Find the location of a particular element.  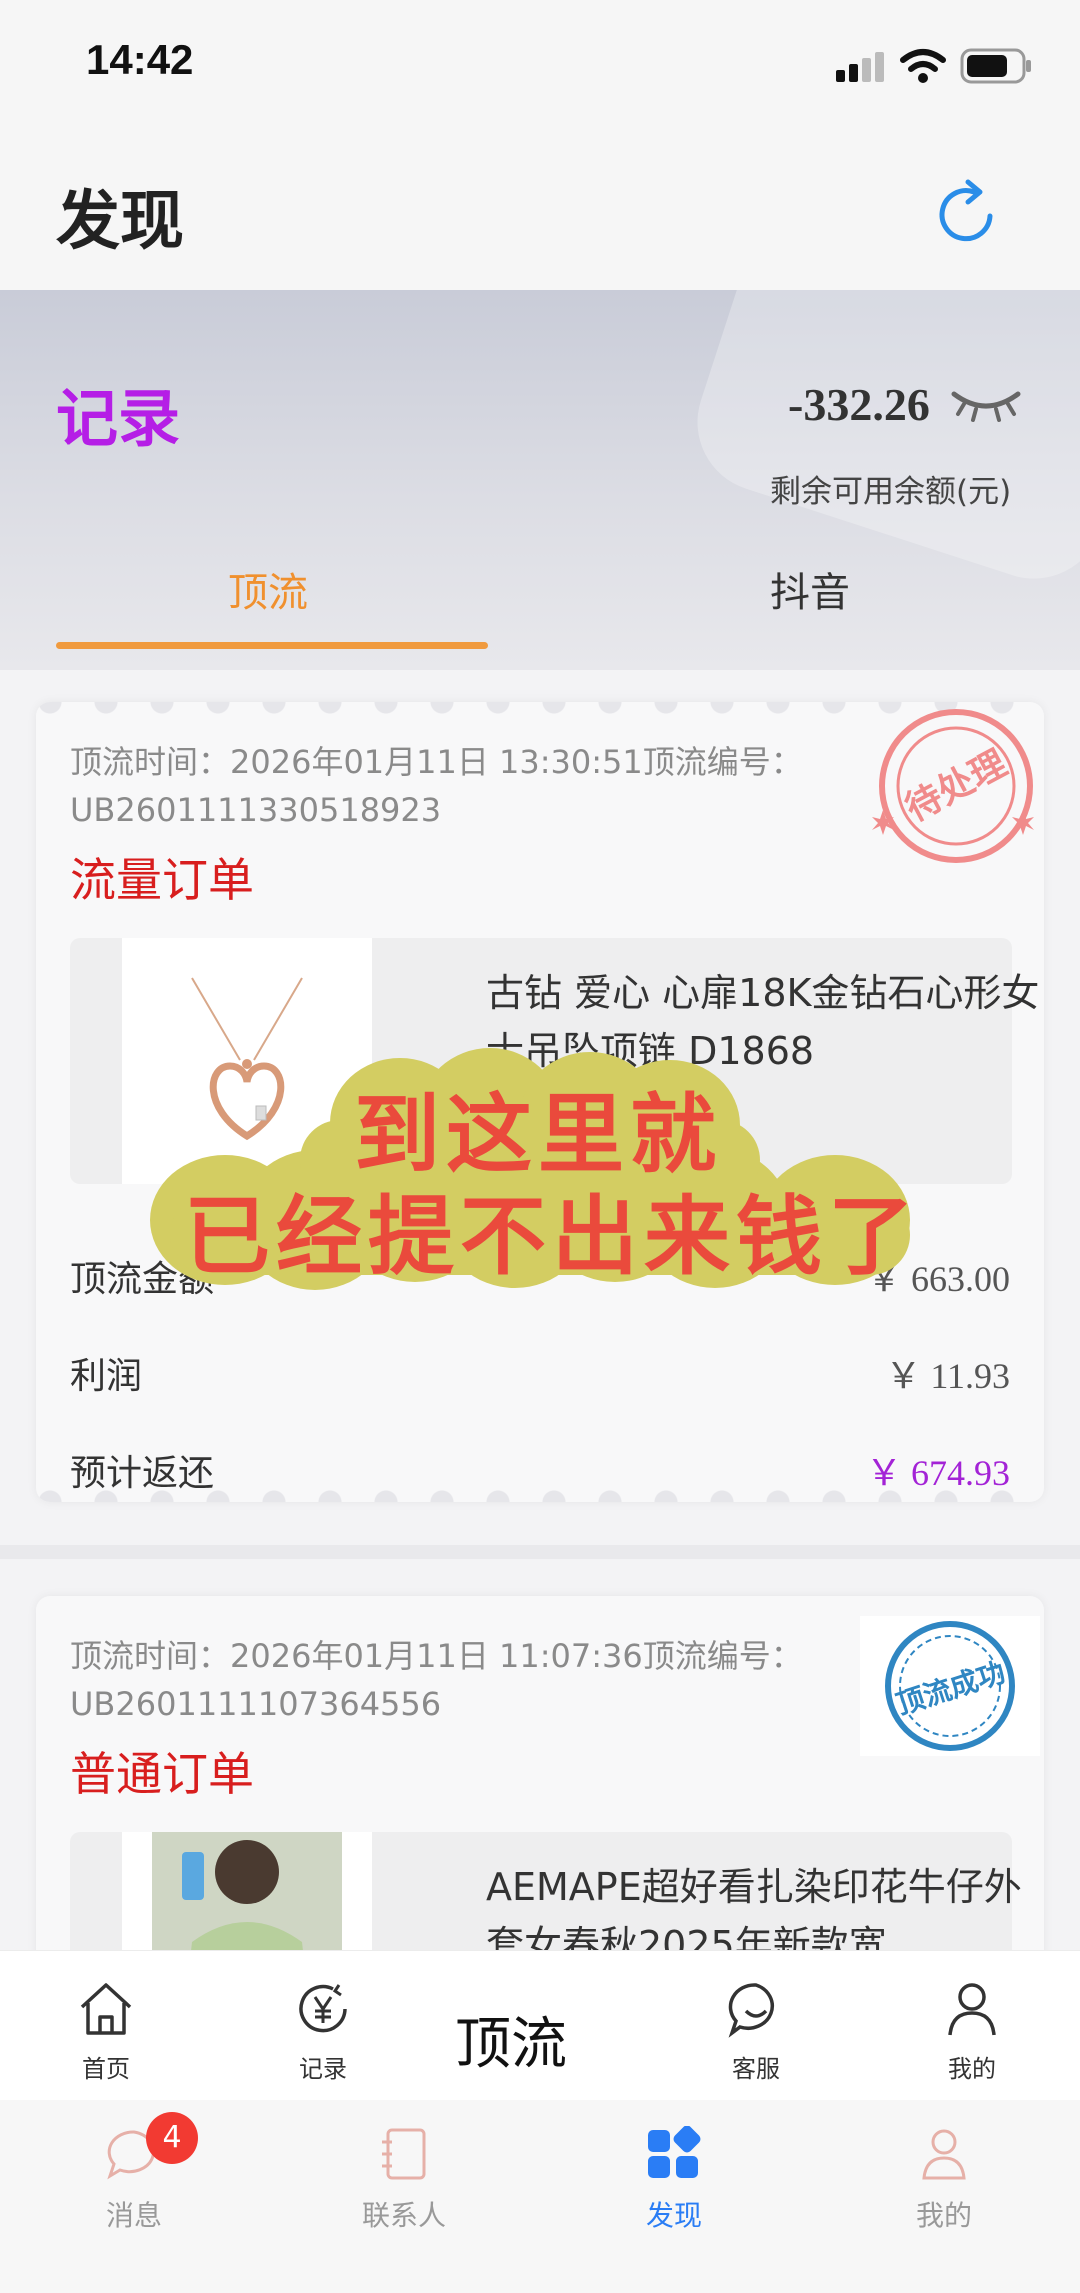

divider is located at coordinates (540, 1552).